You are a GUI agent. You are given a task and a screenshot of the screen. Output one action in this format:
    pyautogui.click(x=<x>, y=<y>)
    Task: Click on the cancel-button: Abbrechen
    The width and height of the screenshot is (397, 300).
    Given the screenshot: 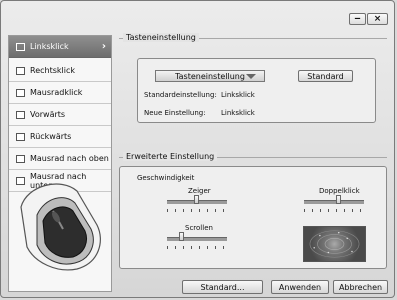 What is the action you would take?
    pyautogui.click(x=360, y=287)
    